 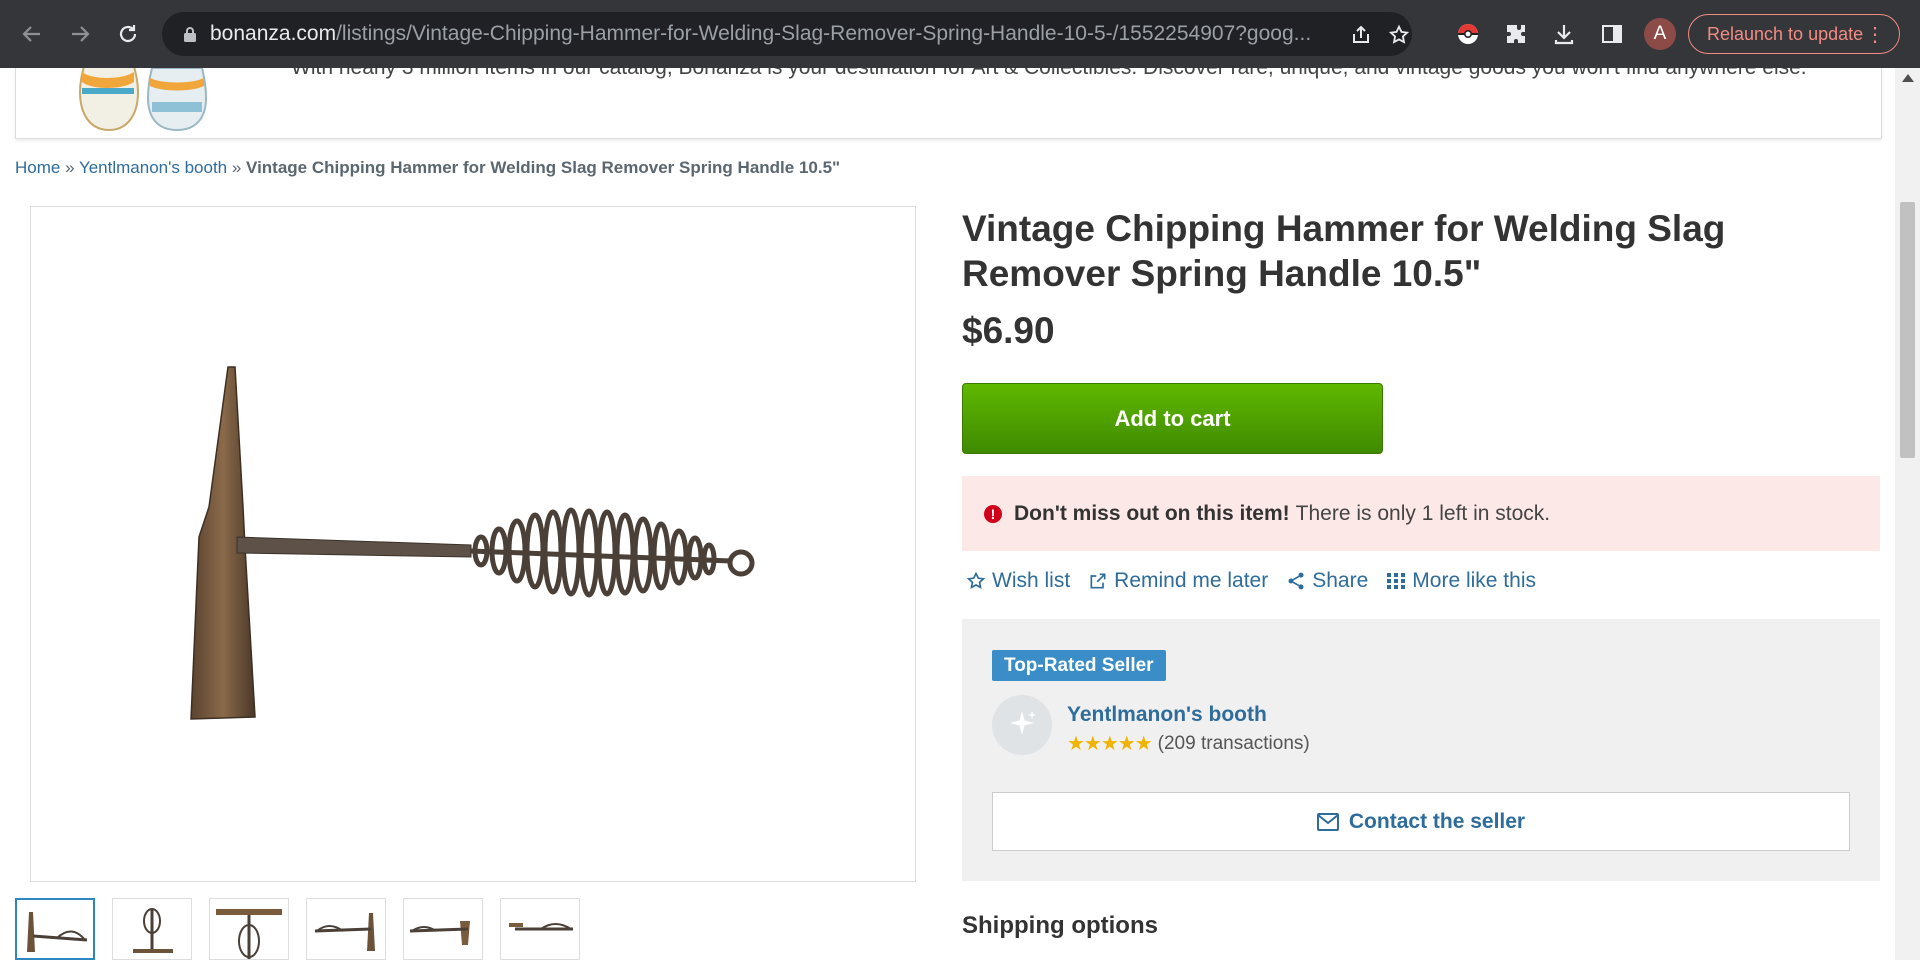 I want to click on pokeball-extension-icon, so click(x=1468, y=34).